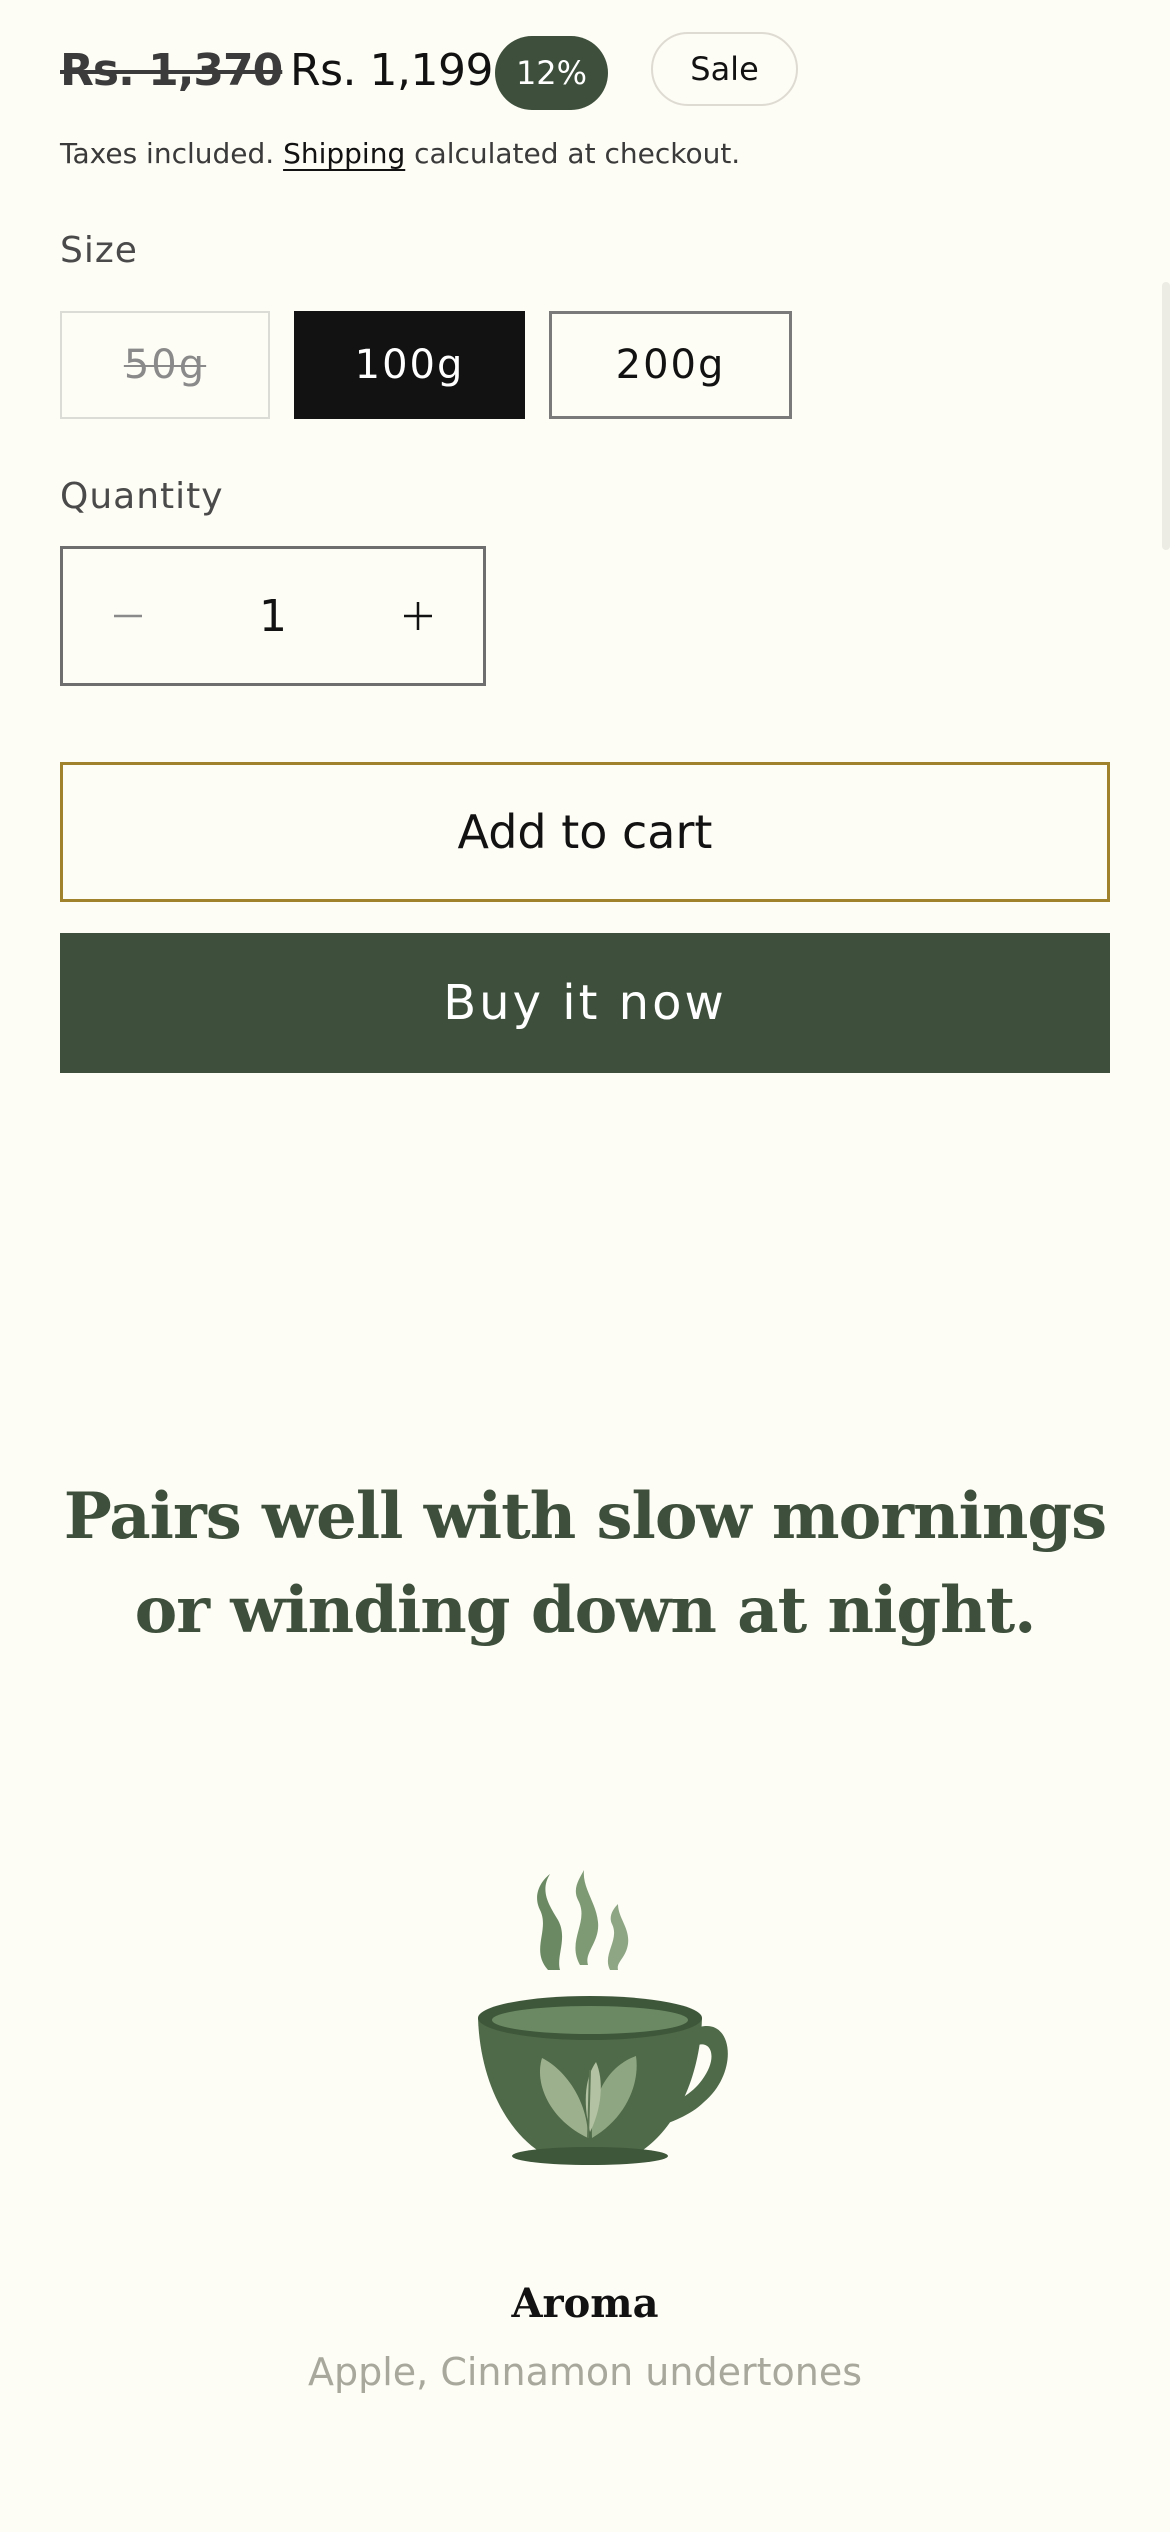 The width and height of the screenshot is (1170, 2532). What do you see at coordinates (573, 153) in the screenshot?
I see `tax-note-suffix: calculated at checkout.` at bounding box center [573, 153].